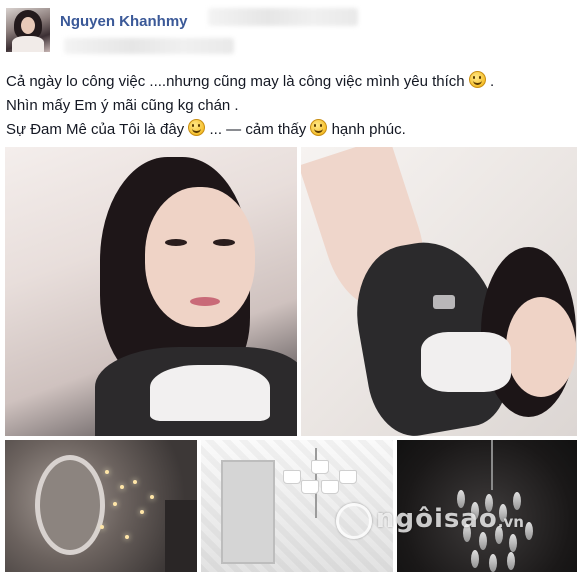 This screenshot has width=580, height=572. I want to click on photo-bookshelf, so click(181, 536).